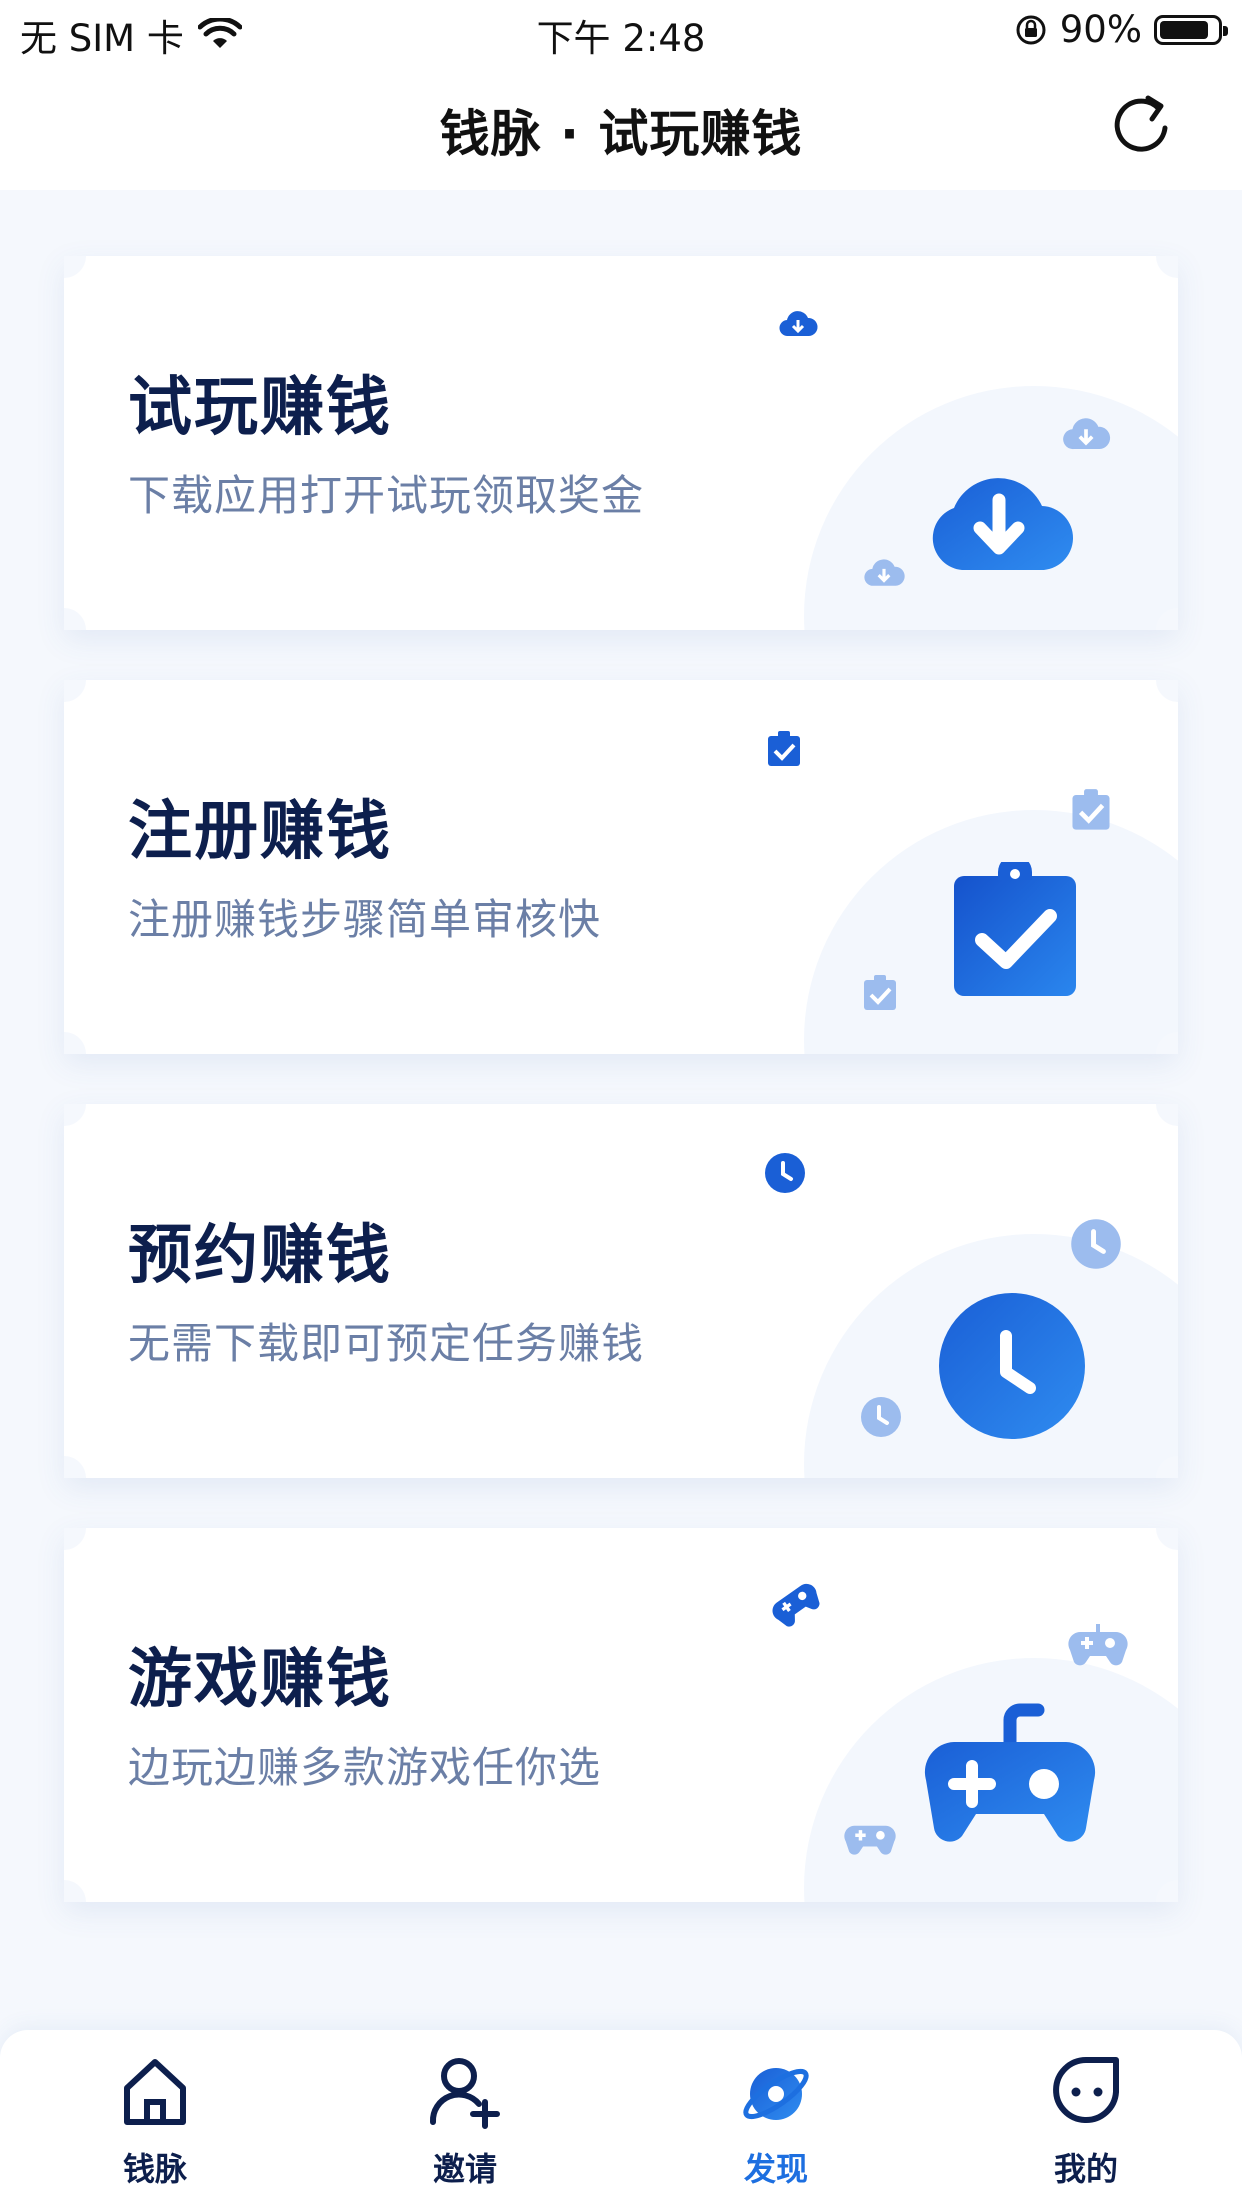 The height and width of the screenshot is (2208, 1242). I want to click on status-right: 90%, so click(1121, 29).